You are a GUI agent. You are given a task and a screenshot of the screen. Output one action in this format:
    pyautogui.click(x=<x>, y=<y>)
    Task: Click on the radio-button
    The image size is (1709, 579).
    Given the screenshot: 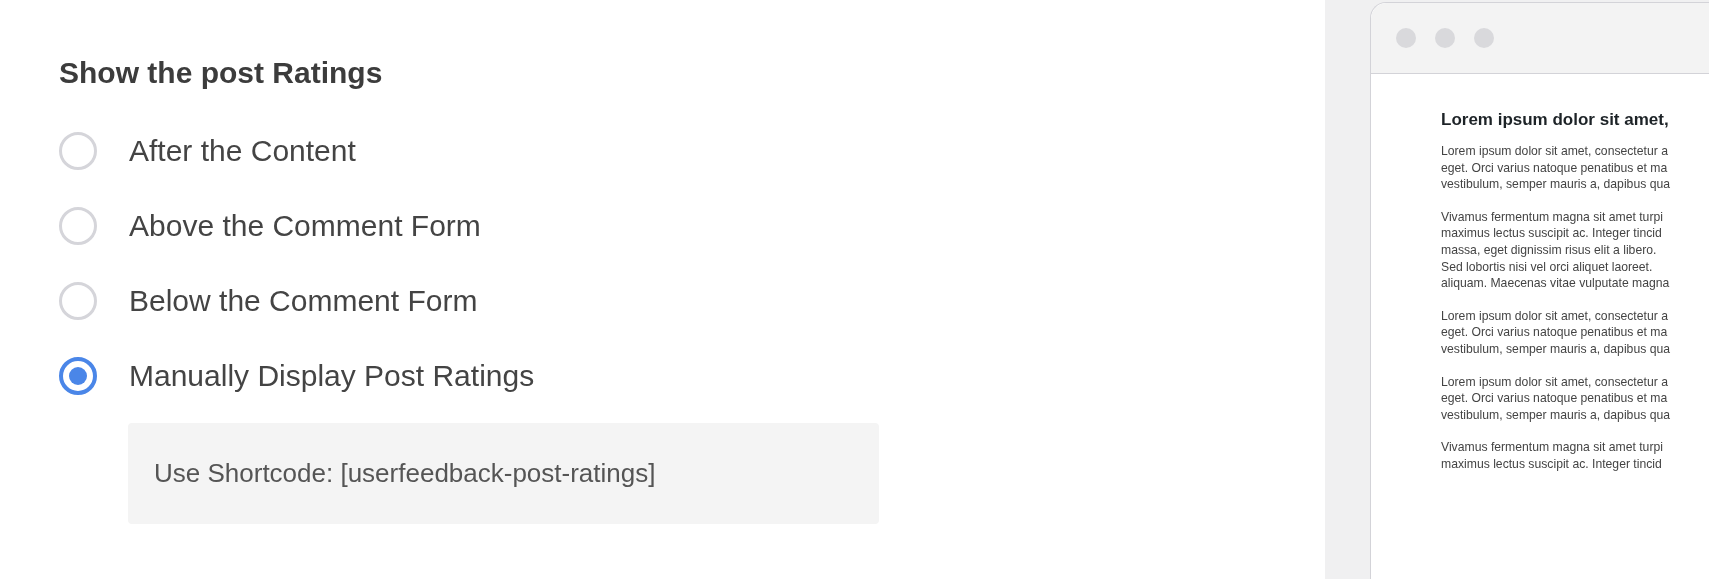 What is the action you would take?
    pyautogui.click(x=78, y=375)
    